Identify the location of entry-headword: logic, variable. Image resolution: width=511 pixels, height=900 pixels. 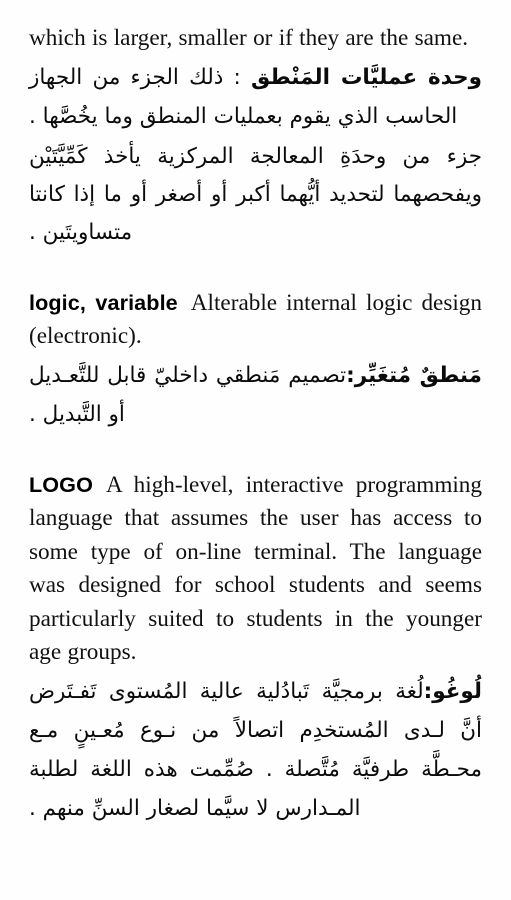
(103, 302).